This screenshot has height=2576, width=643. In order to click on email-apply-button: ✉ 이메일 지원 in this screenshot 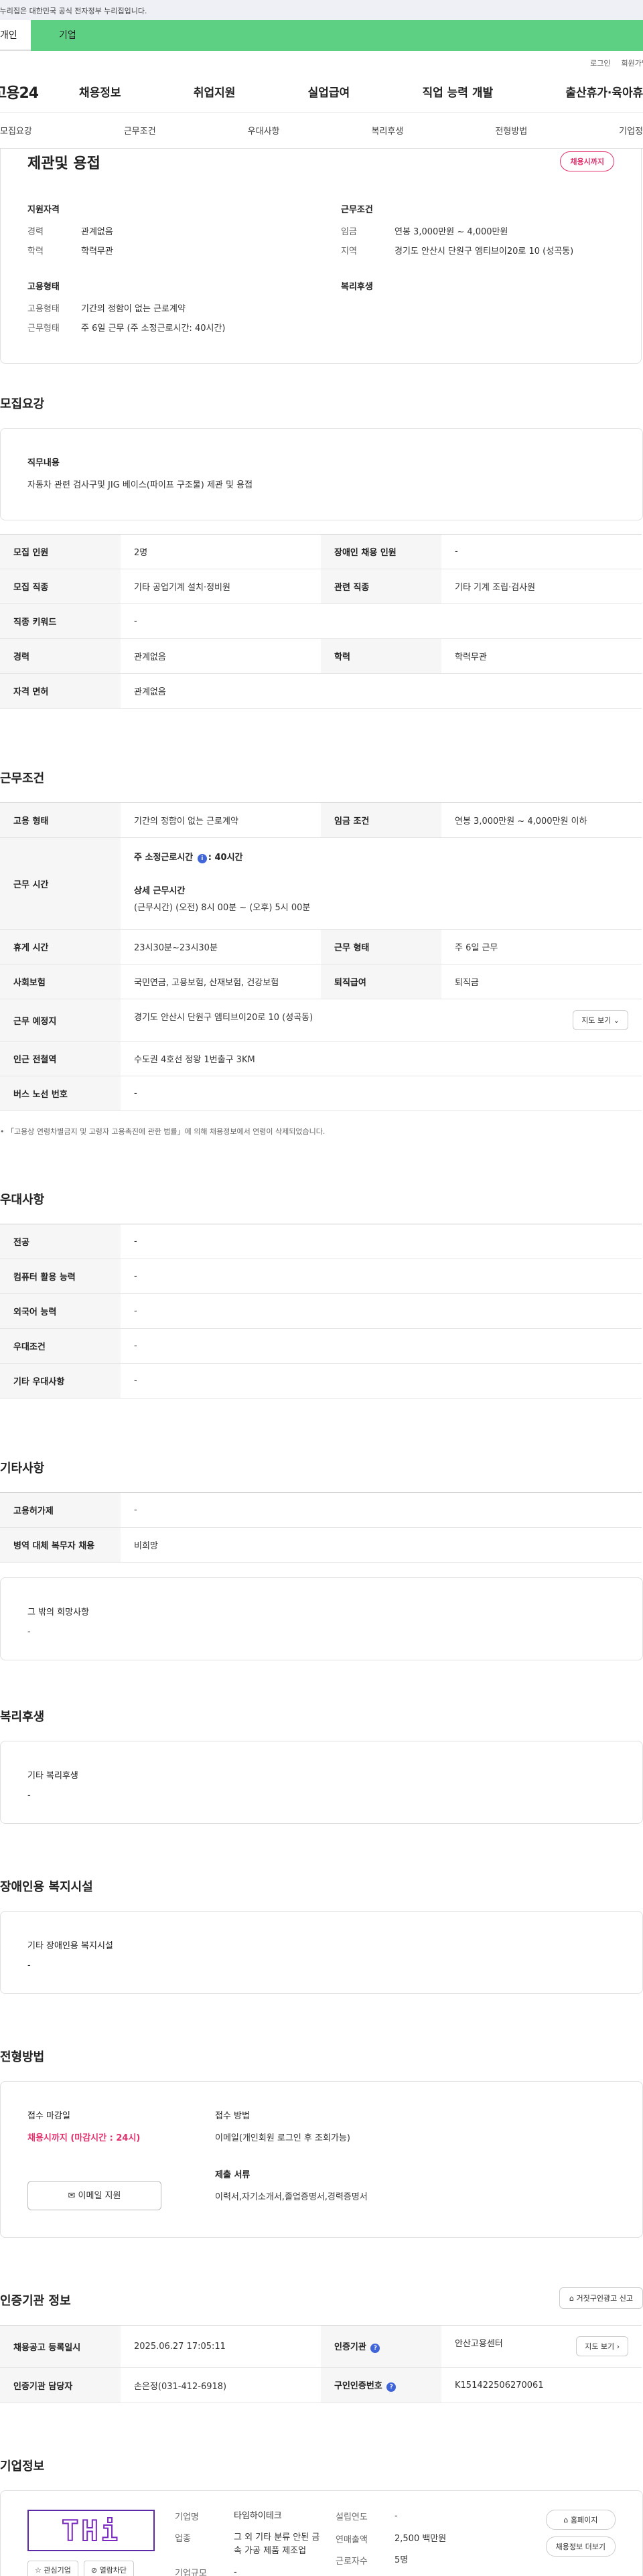, I will do `click(94, 2195)`.